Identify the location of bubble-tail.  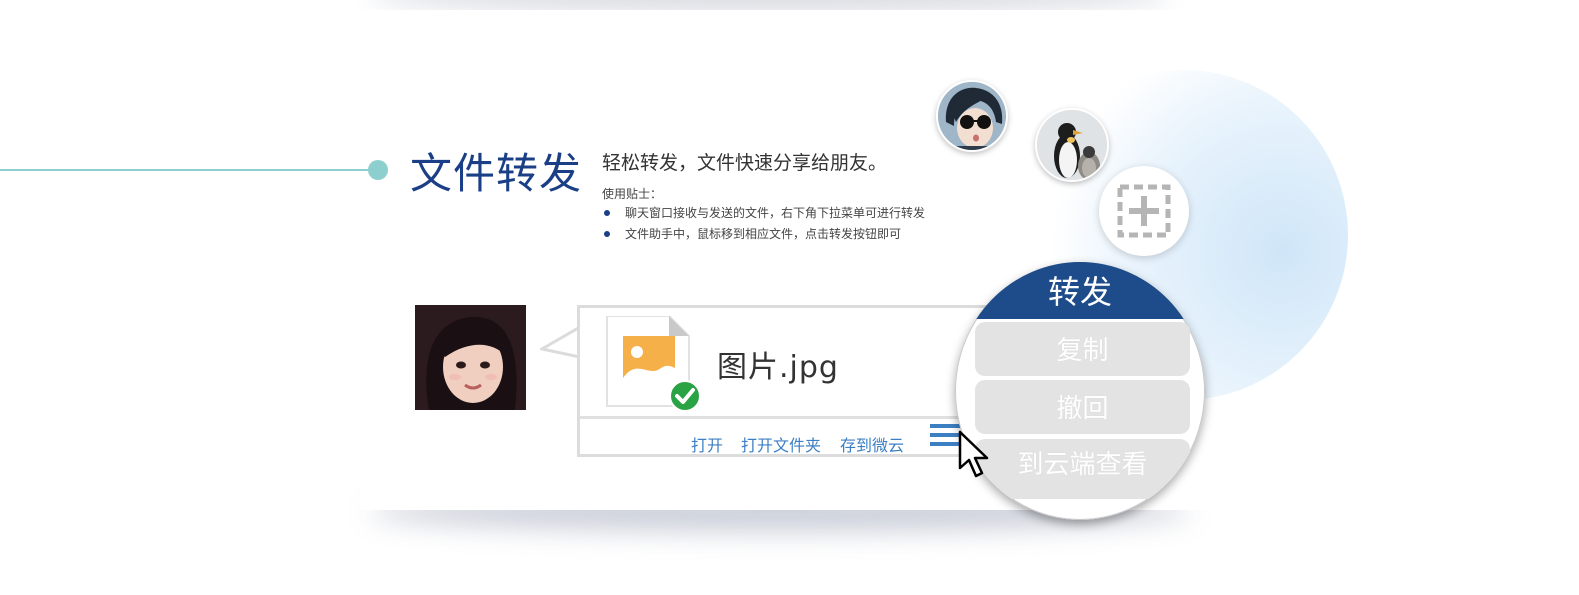
(560, 342).